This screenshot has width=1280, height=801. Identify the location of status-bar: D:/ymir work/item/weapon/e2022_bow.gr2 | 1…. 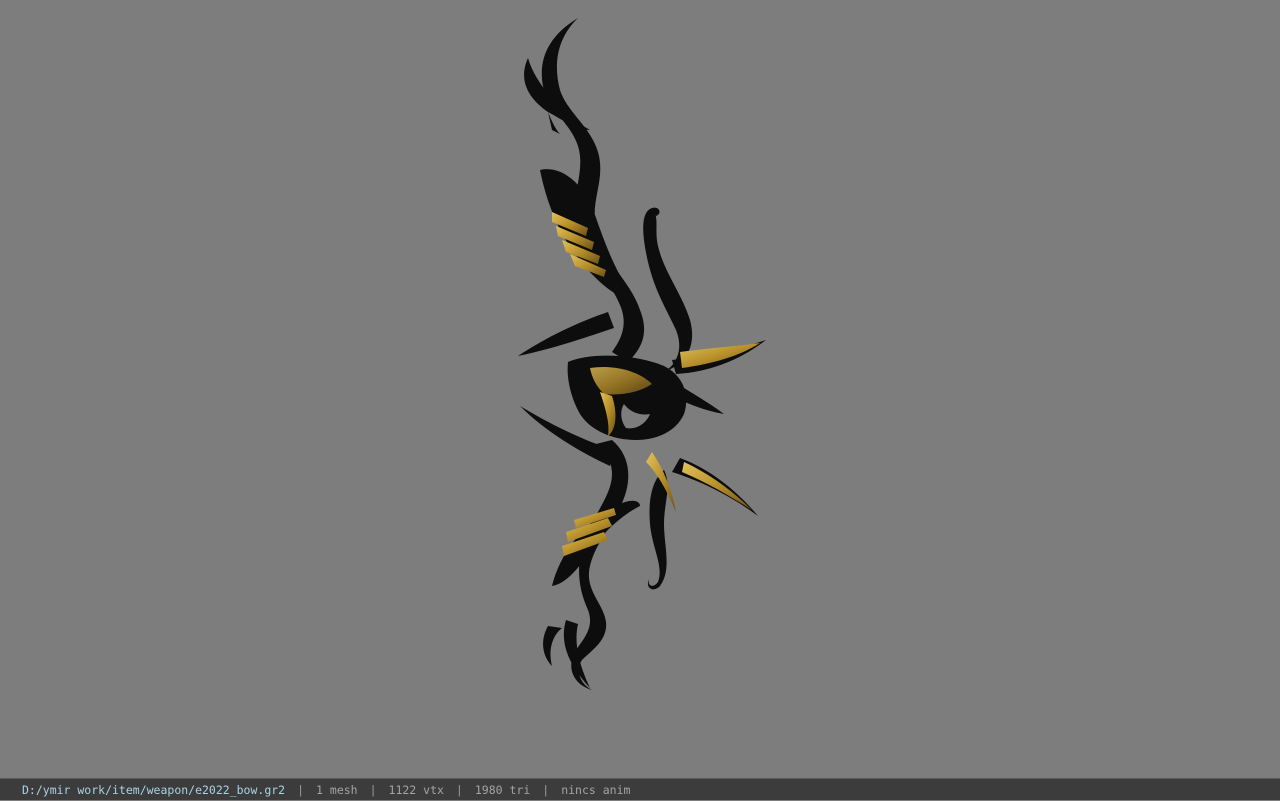
(640, 789).